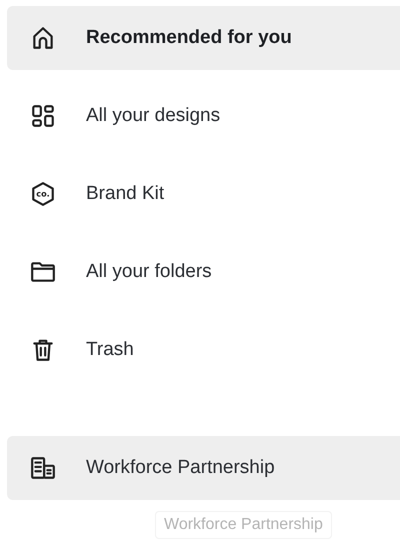 The height and width of the screenshot is (546, 400). I want to click on nav-item: All your designs, so click(203, 116).